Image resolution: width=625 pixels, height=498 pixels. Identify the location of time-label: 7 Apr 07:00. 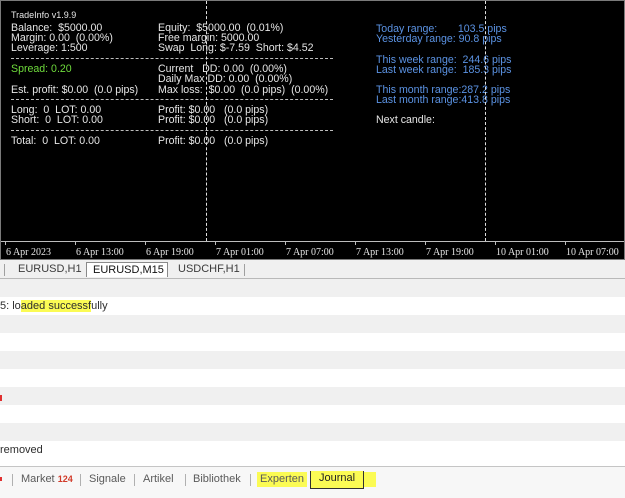
(310, 252).